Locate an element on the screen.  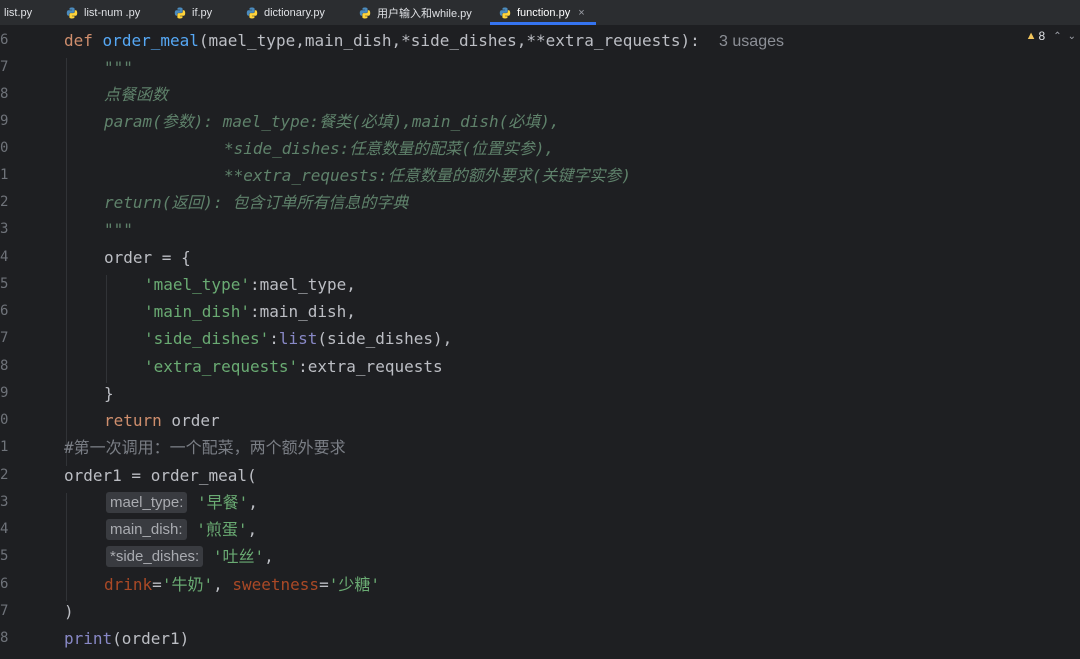
code-line: 9 } is located at coordinates (540, 393).